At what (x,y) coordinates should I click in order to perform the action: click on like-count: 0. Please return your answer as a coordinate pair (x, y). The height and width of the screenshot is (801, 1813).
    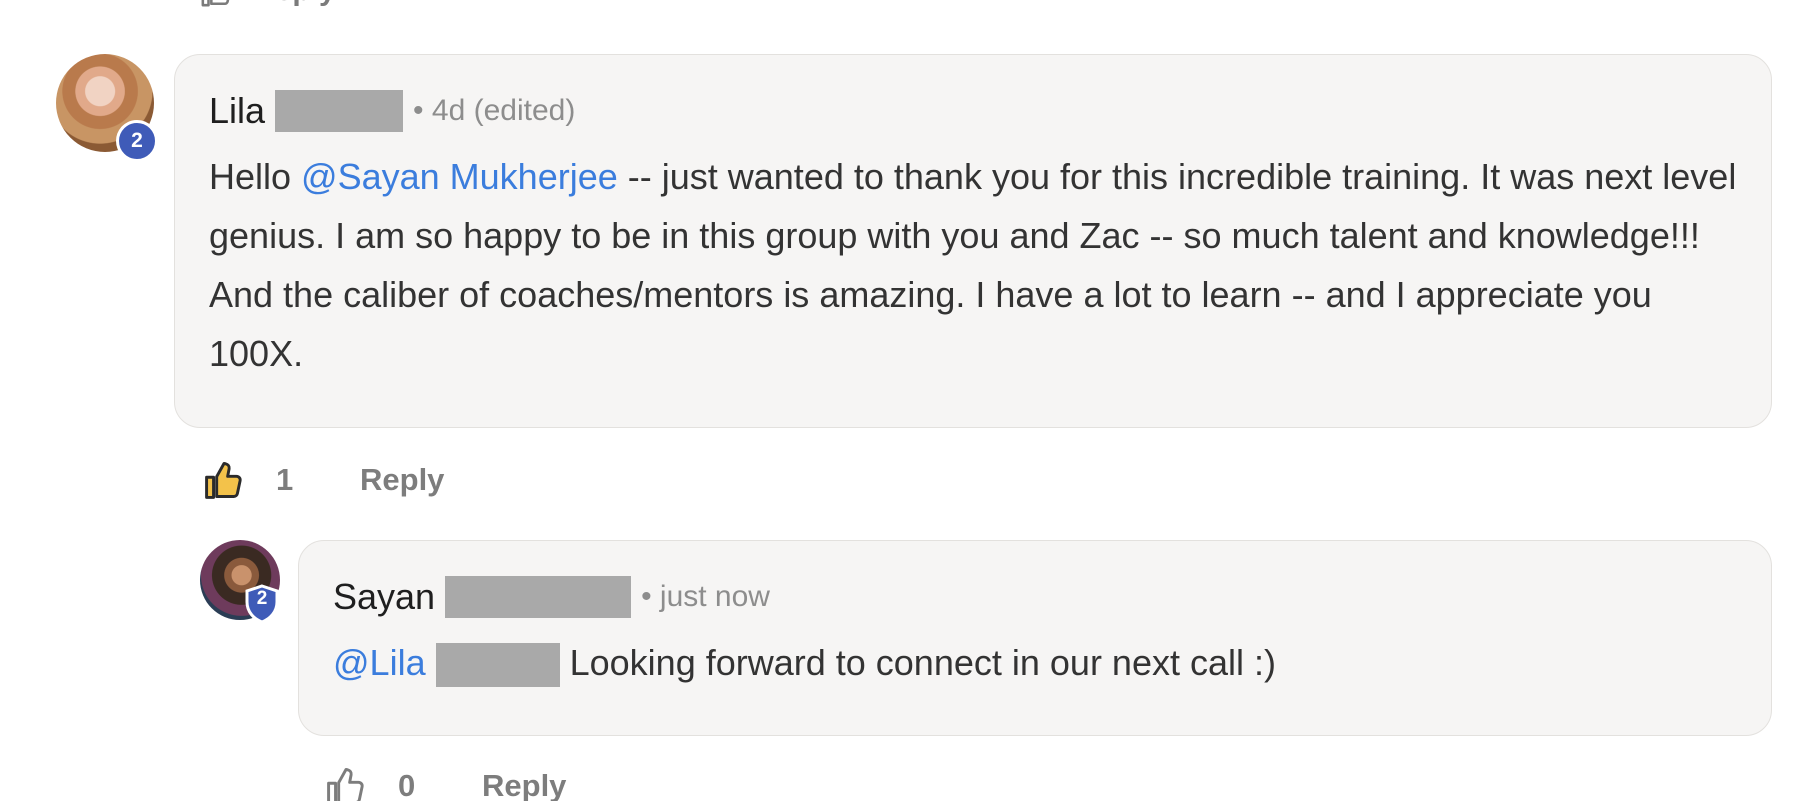
    Looking at the image, I should click on (407, 784).